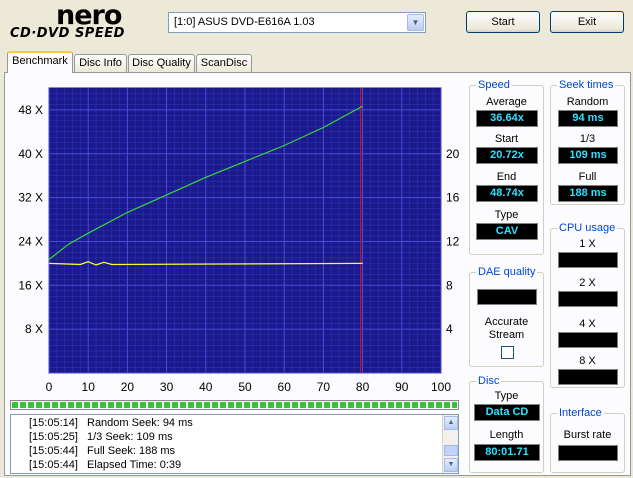 Image resolution: width=633 pixels, height=478 pixels. I want to click on x-tick-label: 70, so click(324, 387).